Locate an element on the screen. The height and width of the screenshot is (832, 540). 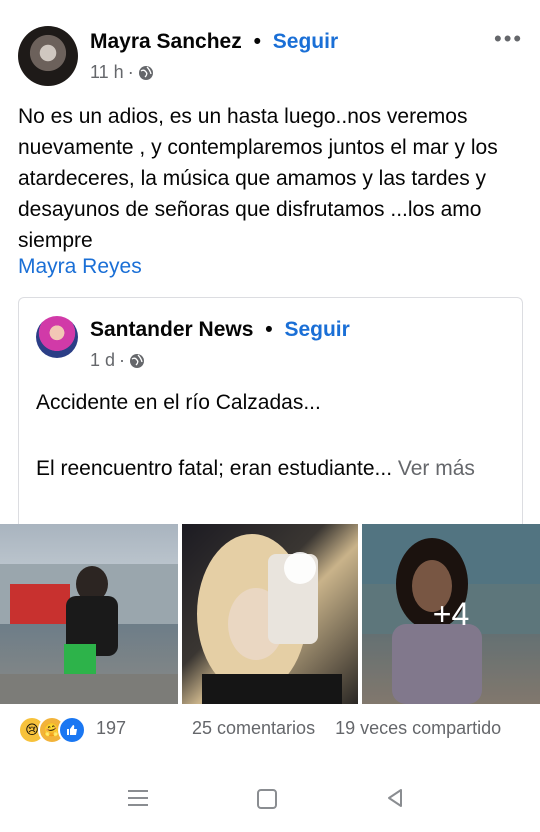
reaction-icons: 😢 🤗 is located at coordinates (52, 730).